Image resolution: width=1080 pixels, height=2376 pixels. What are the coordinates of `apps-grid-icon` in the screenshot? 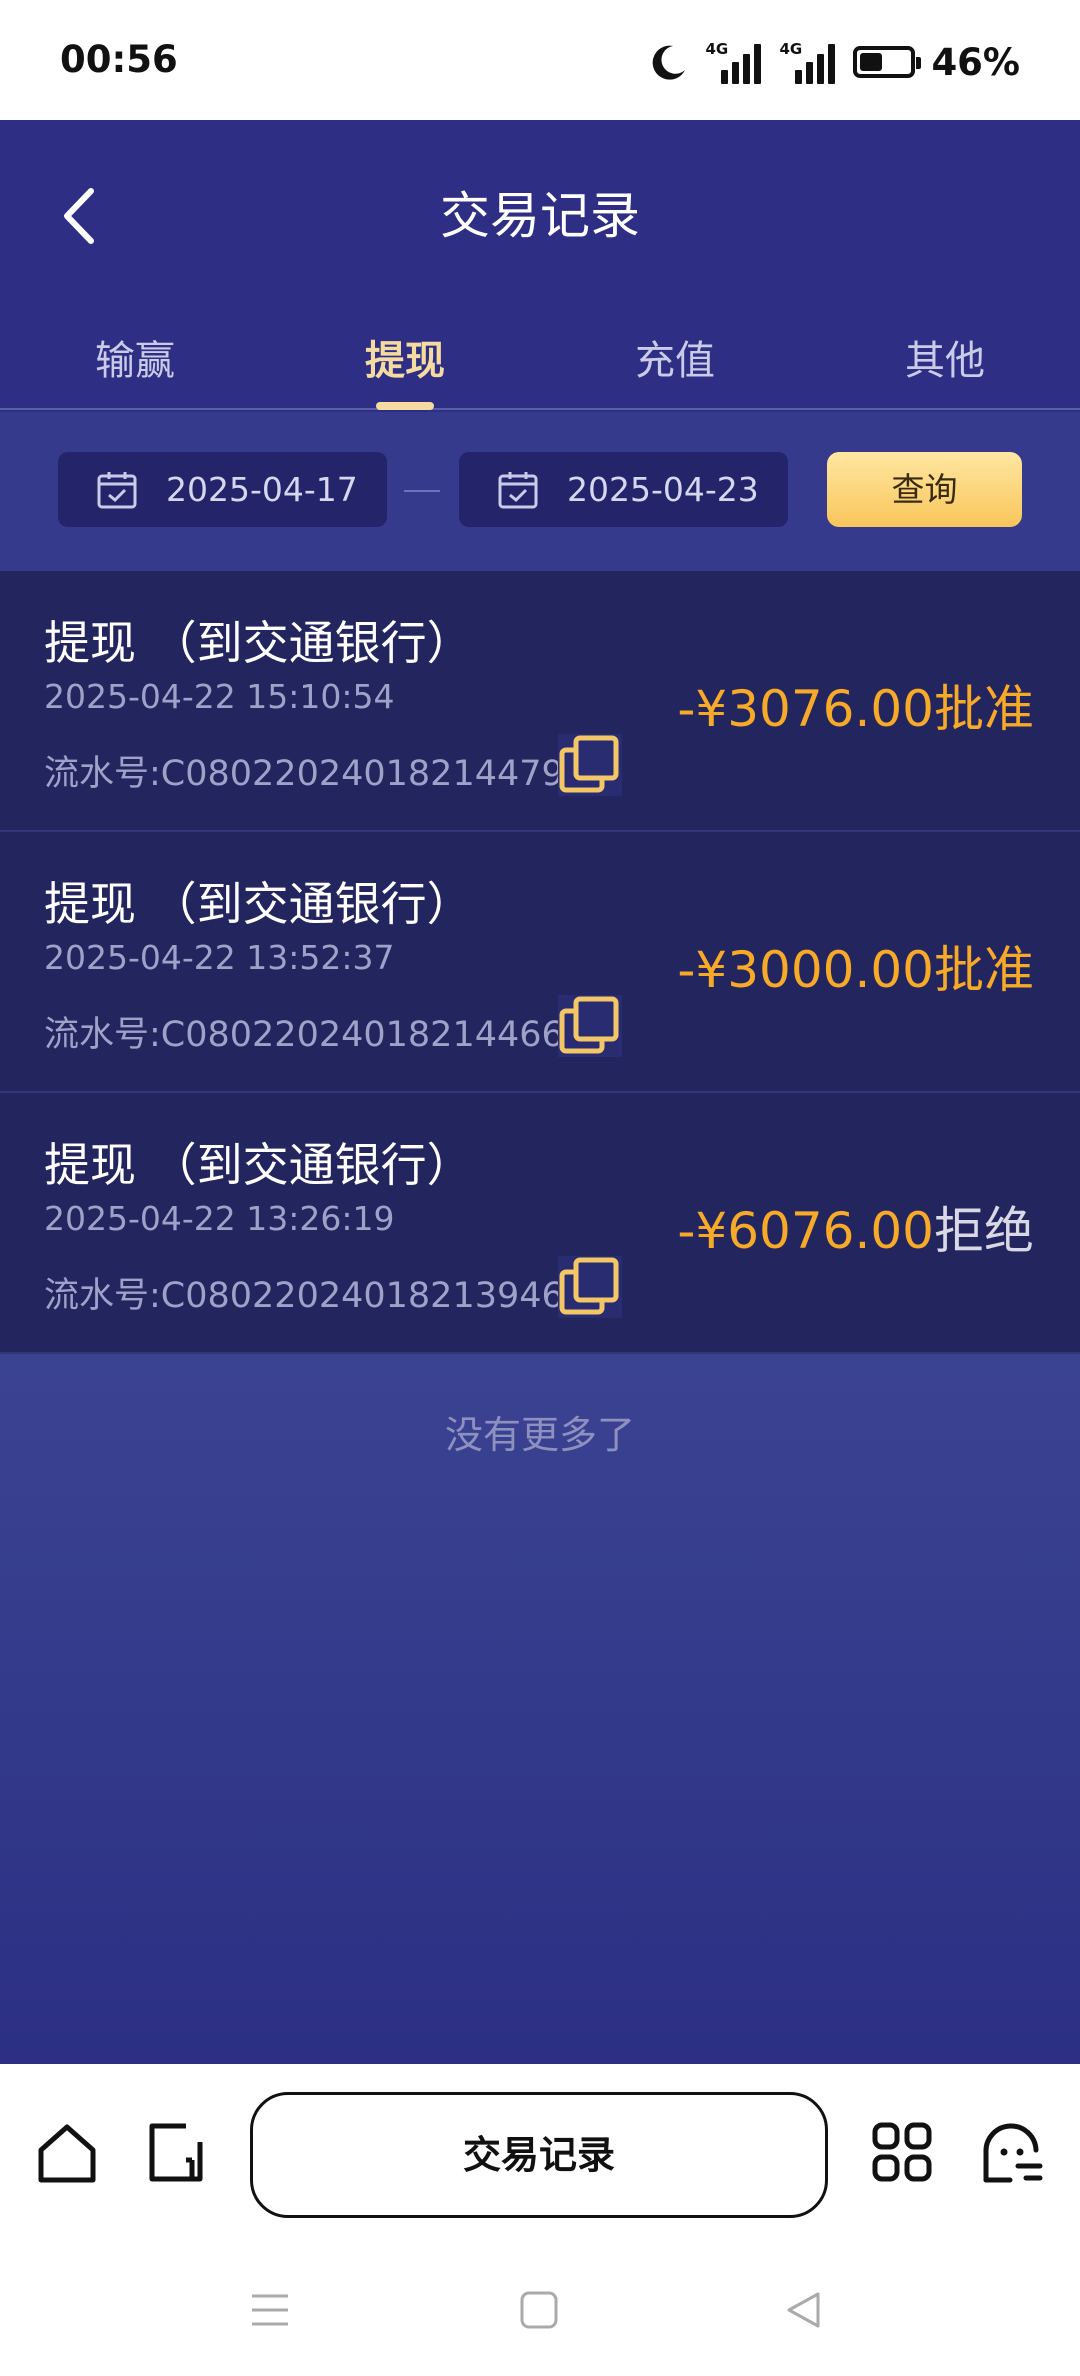 It's located at (902, 2152).